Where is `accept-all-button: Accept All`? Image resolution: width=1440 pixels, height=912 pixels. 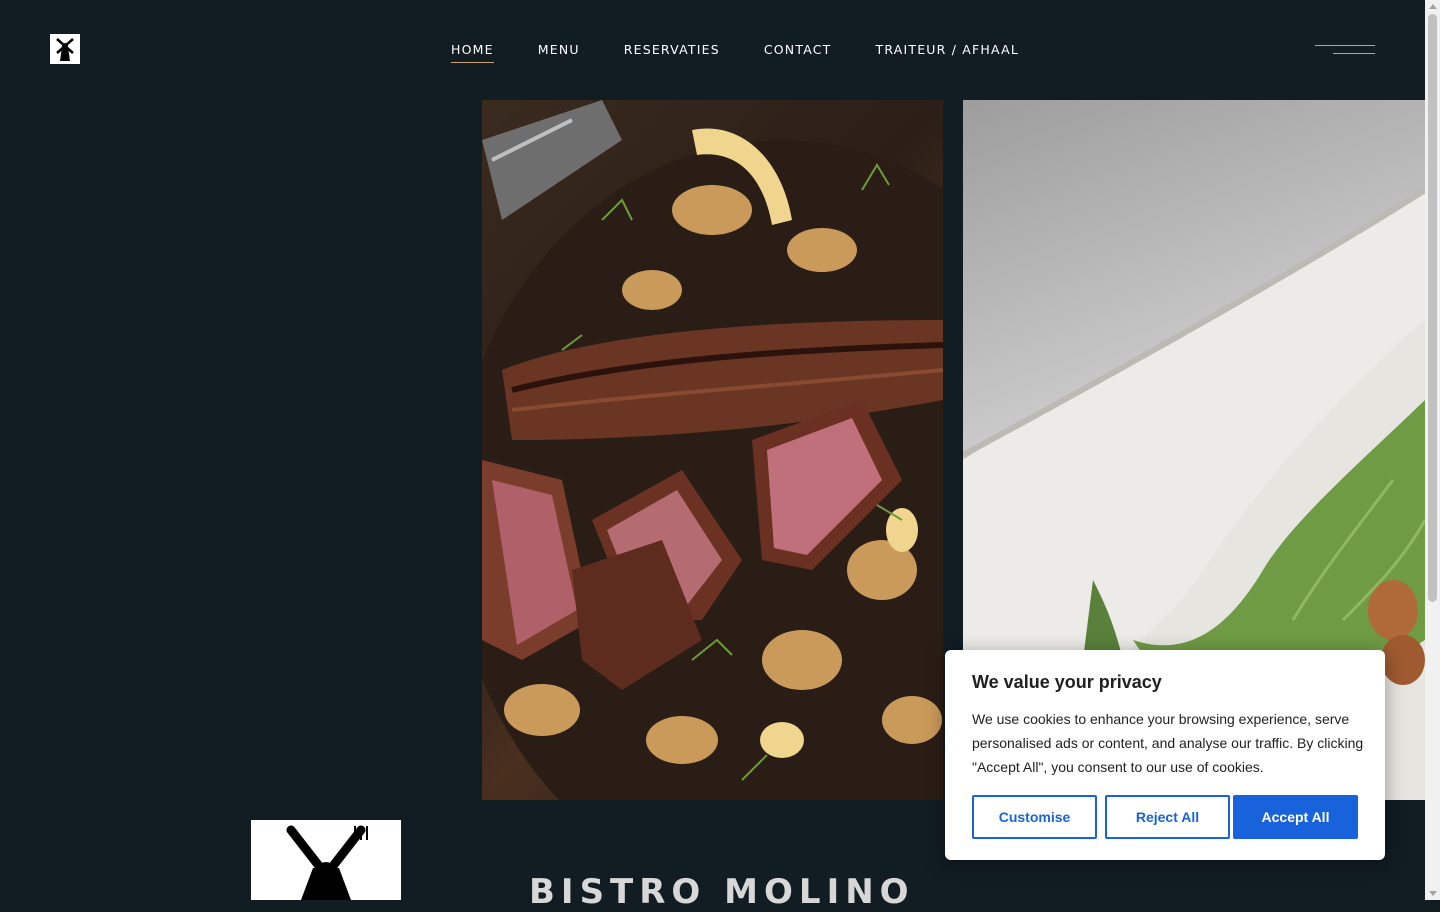
accept-all-button: Accept All is located at coordinates (1295, 817).